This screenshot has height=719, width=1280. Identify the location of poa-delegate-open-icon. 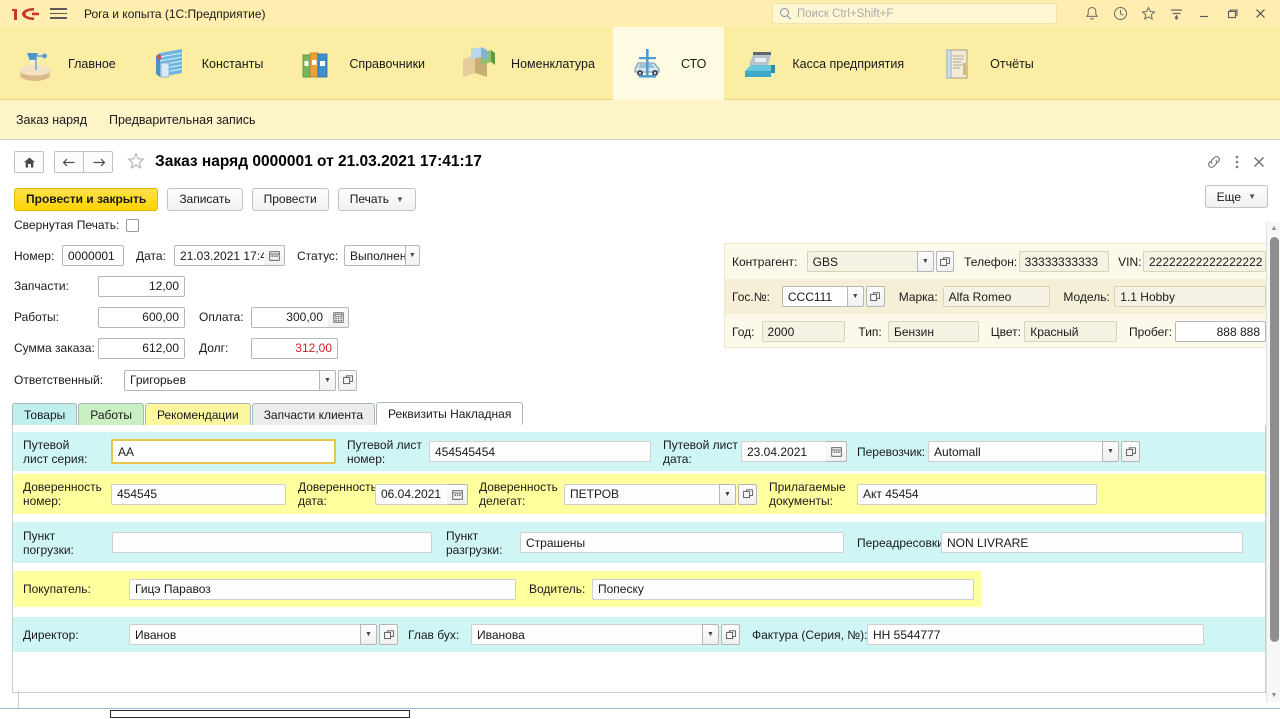
(747, 494).